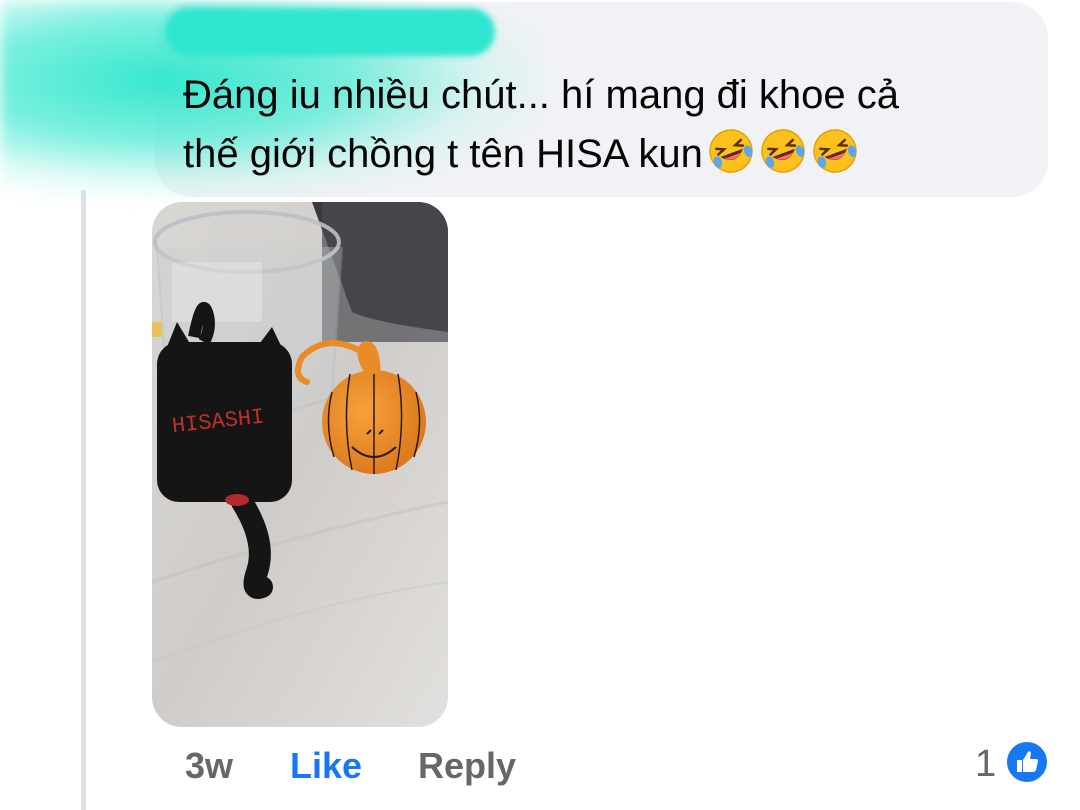 The height and width of the screenshot is (810, 1080). Describe the element at coordinates (541, 95) in the screenshot. I see `comment-line-1: Đáng iu nhiều chút... hí mang đi khoe cả` at that location.